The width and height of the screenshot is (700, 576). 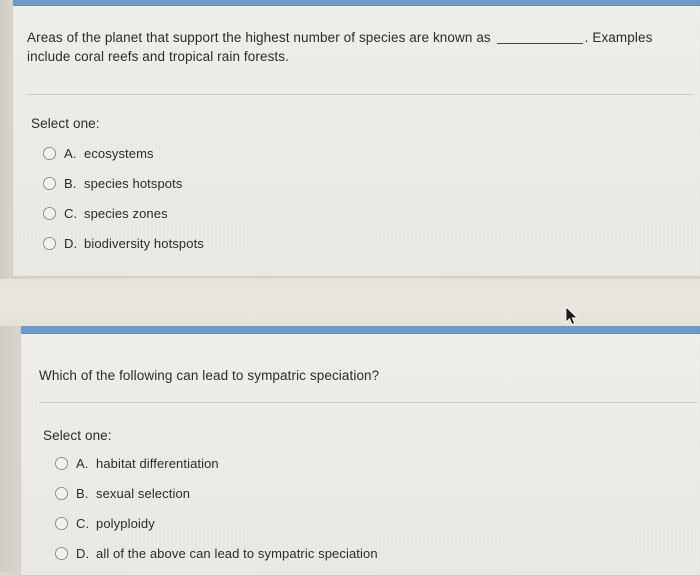 I want to click on fill-in-blank, so click(x=539, y=43).